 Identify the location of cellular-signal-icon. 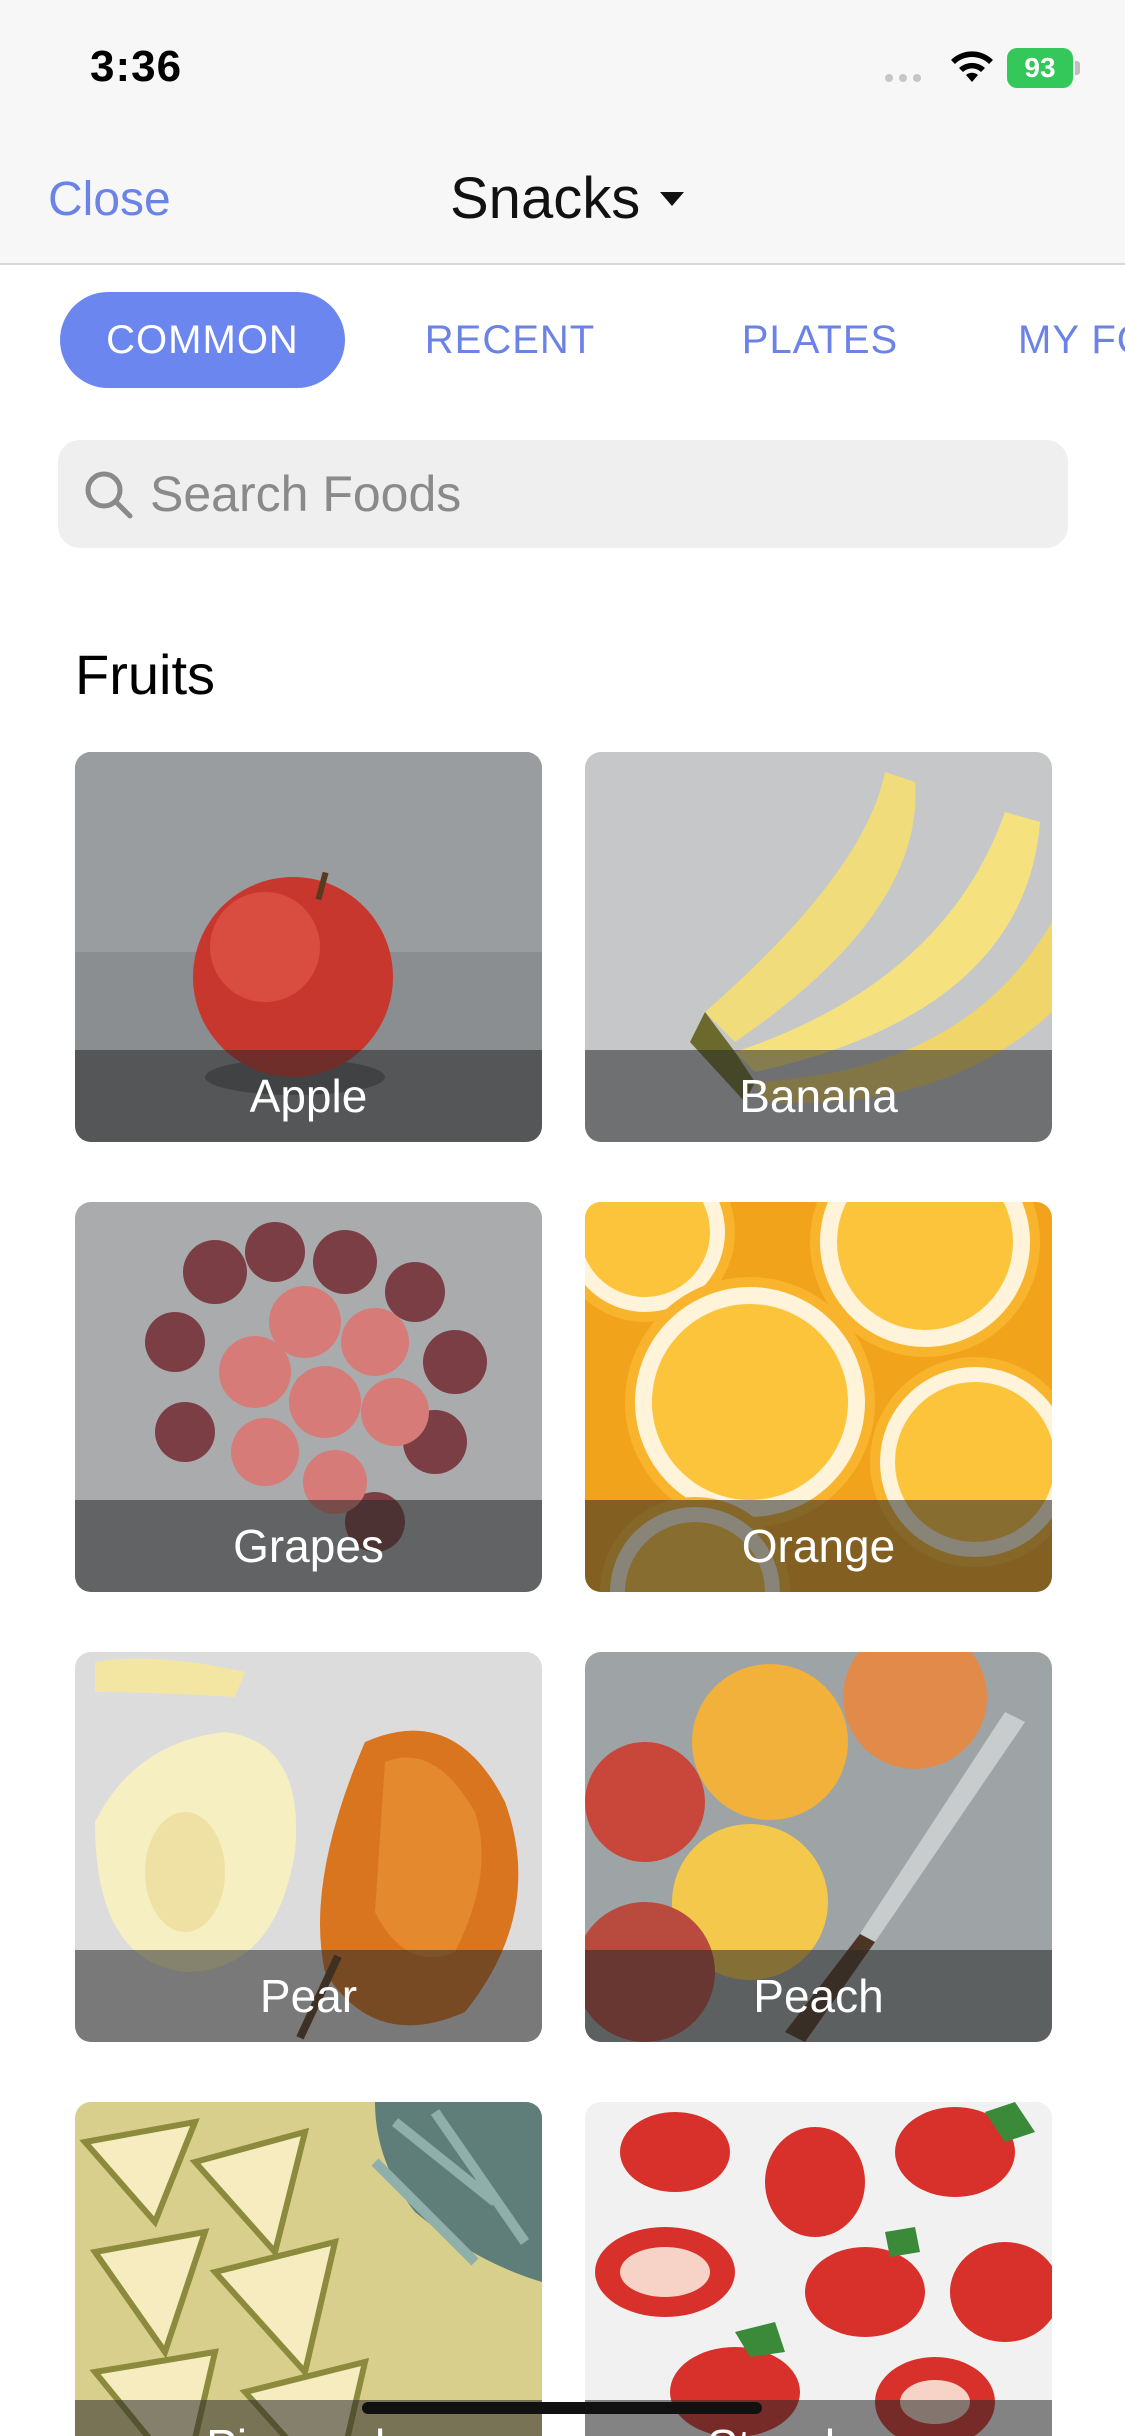
(905, 77).